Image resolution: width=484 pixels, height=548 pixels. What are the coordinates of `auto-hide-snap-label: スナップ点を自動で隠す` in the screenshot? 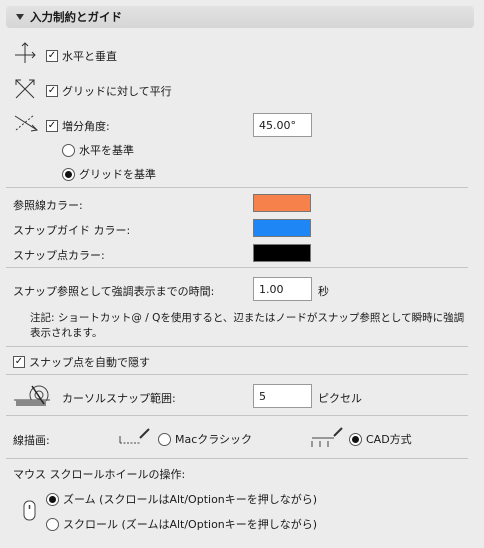 It's located at (89, 362).